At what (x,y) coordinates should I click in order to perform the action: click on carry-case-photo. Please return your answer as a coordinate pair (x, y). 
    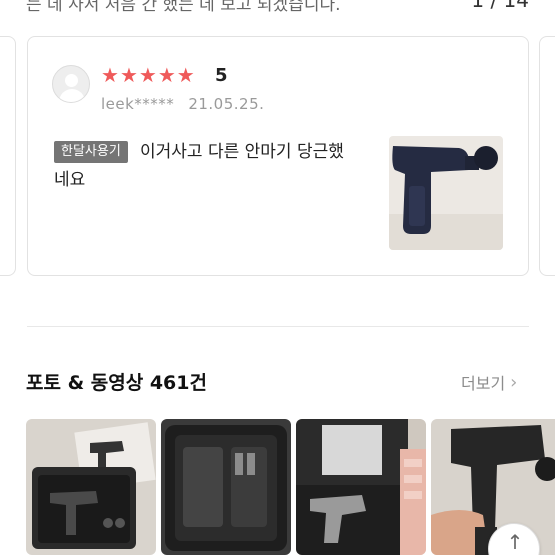
    Looking at the image, I should click on (226, 487).